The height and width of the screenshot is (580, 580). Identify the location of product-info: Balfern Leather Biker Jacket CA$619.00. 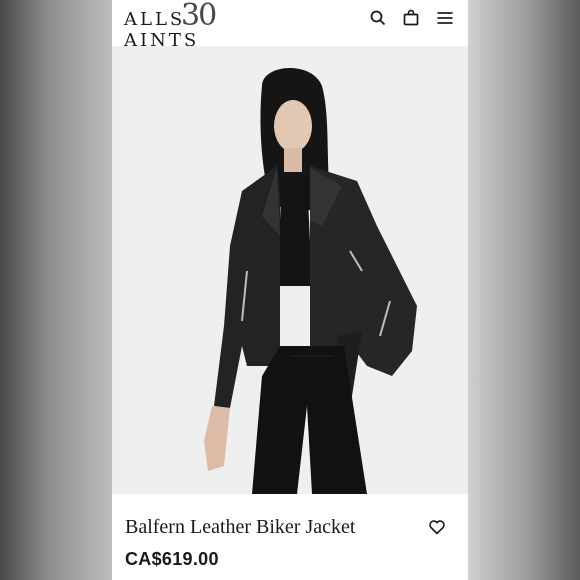
(290, 537).